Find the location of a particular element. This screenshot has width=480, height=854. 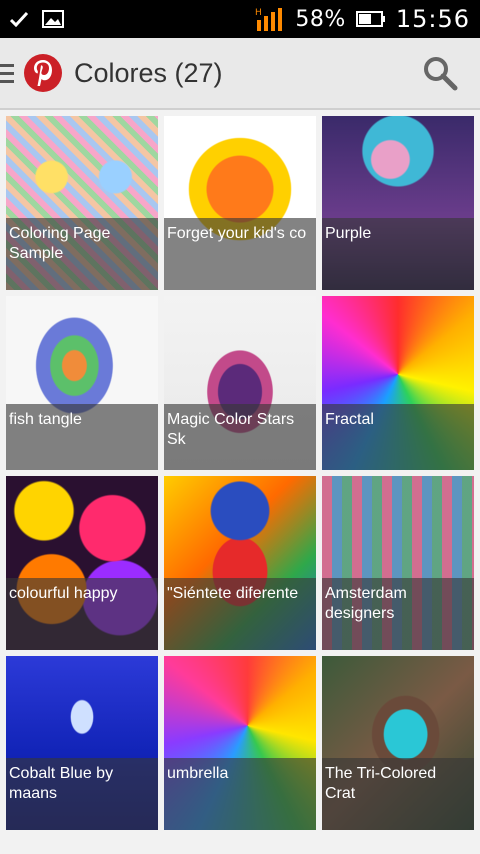

board-tile: Coloring Page Sample is located at coordinates (82, 203).